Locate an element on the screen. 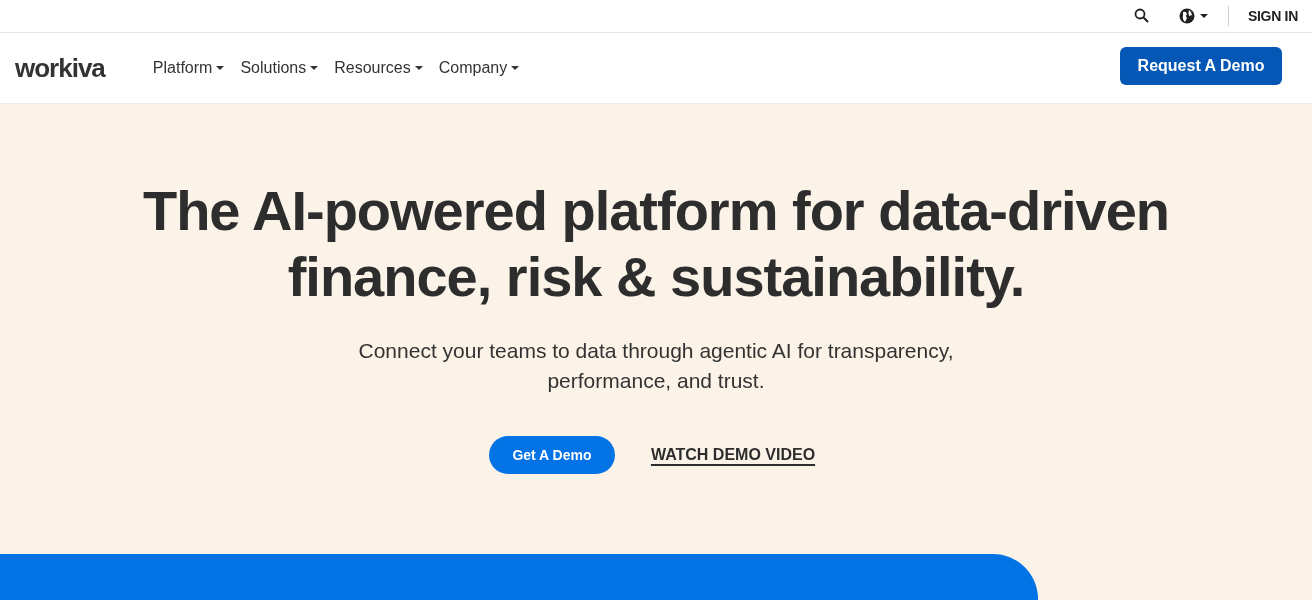 The height and width of the screenshot is (600, 1312). logo: workiva is located at coordinates (60, 68).